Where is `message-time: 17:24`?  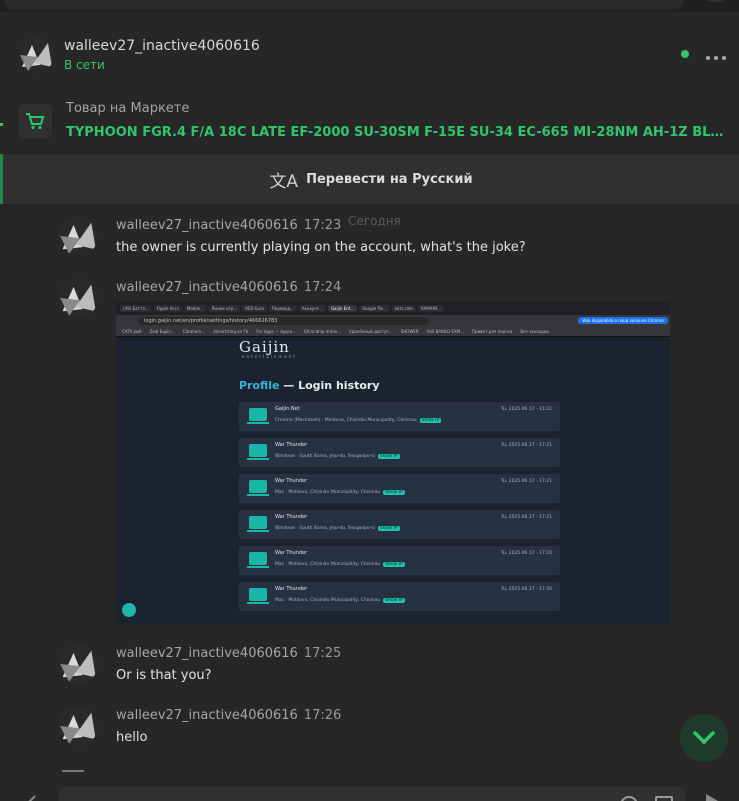 message-time: 17:24 is located at coordinates (322, 287).